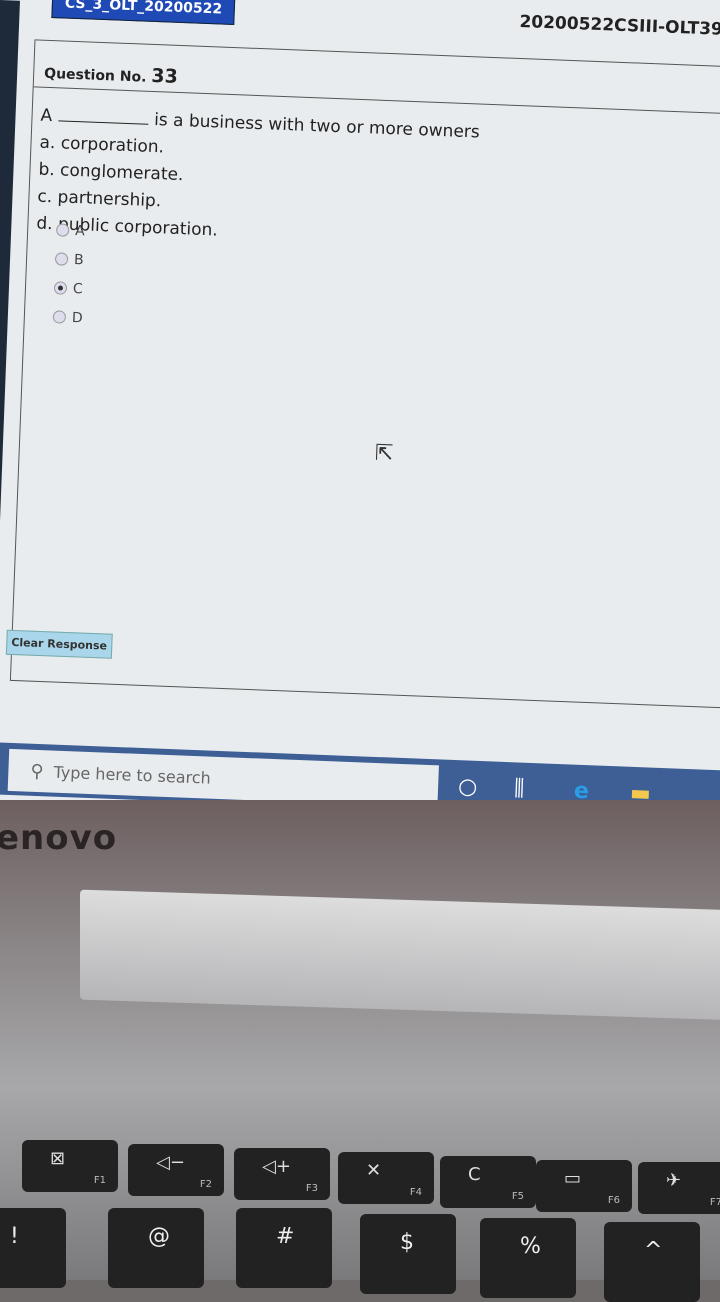 The image size is (720, 1302). Describe the element at coordinates (415, 1192) in the screenshot. I see `fn-label: F4` at that location.